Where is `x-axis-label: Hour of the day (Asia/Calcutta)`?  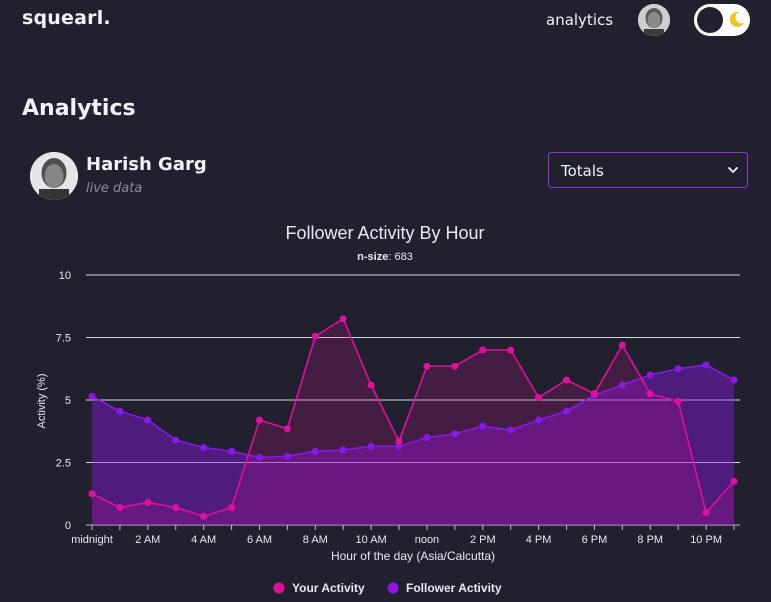
x-axis-label: Hour of the day (Asia/Calcutta) is located at coordinates (413, 556).